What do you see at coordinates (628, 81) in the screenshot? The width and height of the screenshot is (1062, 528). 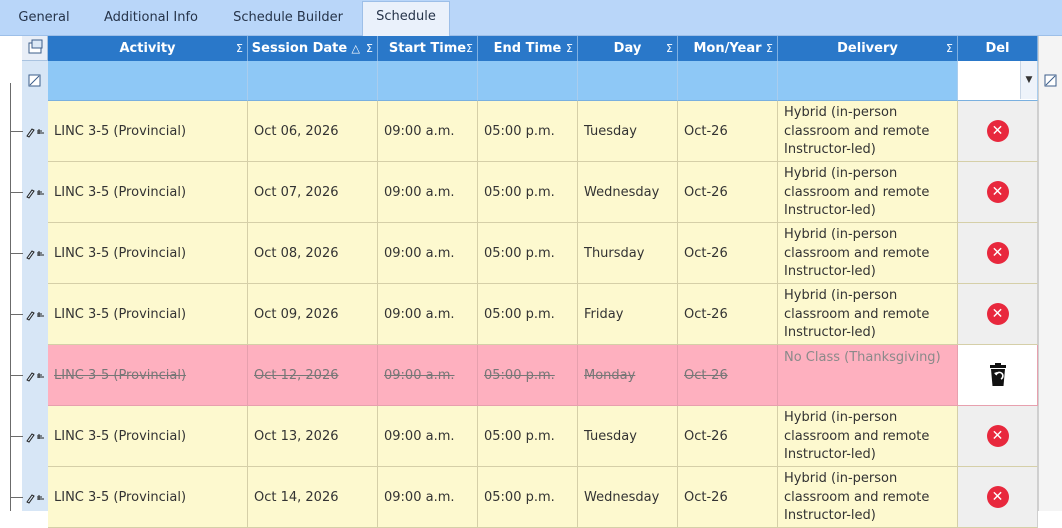 I see `filter-day` at bounding box center [628, 81].